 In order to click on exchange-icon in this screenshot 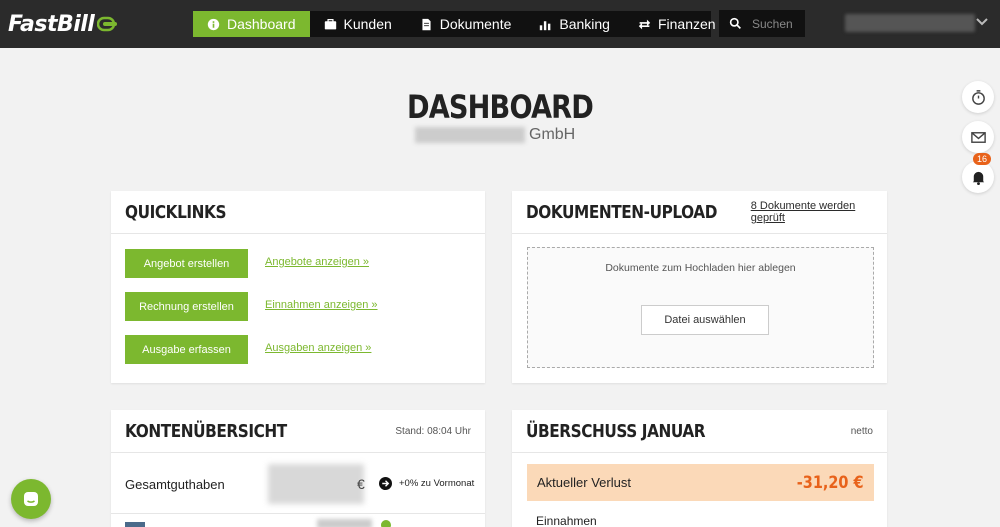, I will do `click(644, 24)`.